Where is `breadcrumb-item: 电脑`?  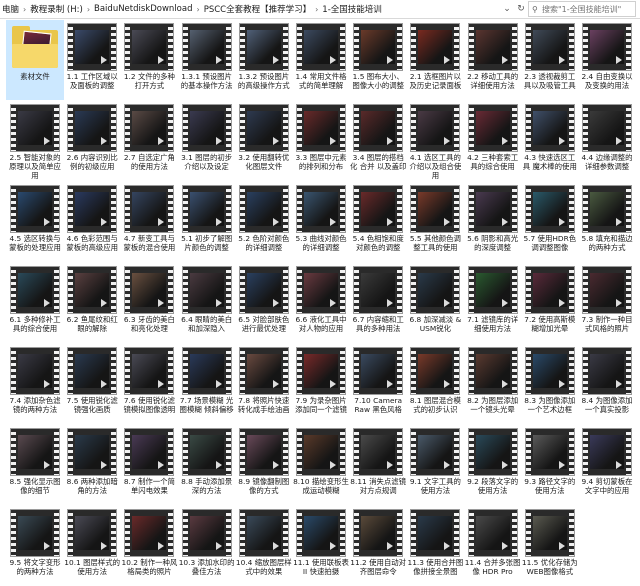
breadcrumb-item: 电脑 is located at coordinates (10, 9).